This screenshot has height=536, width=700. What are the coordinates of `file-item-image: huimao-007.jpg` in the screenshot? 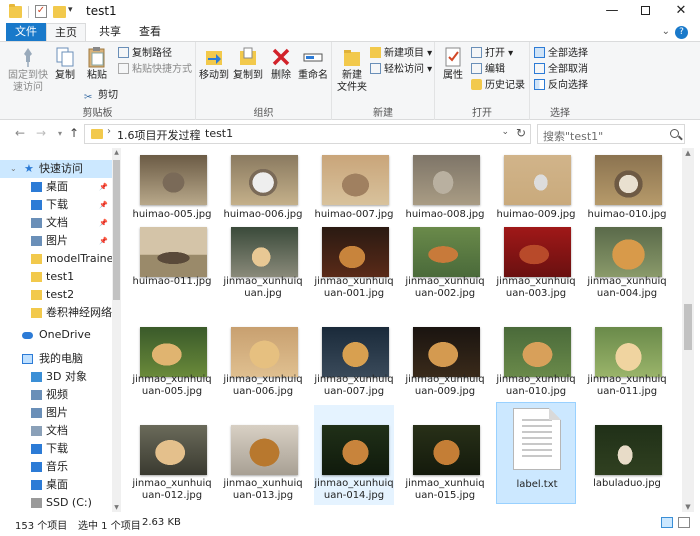 It's located at (354, 186).